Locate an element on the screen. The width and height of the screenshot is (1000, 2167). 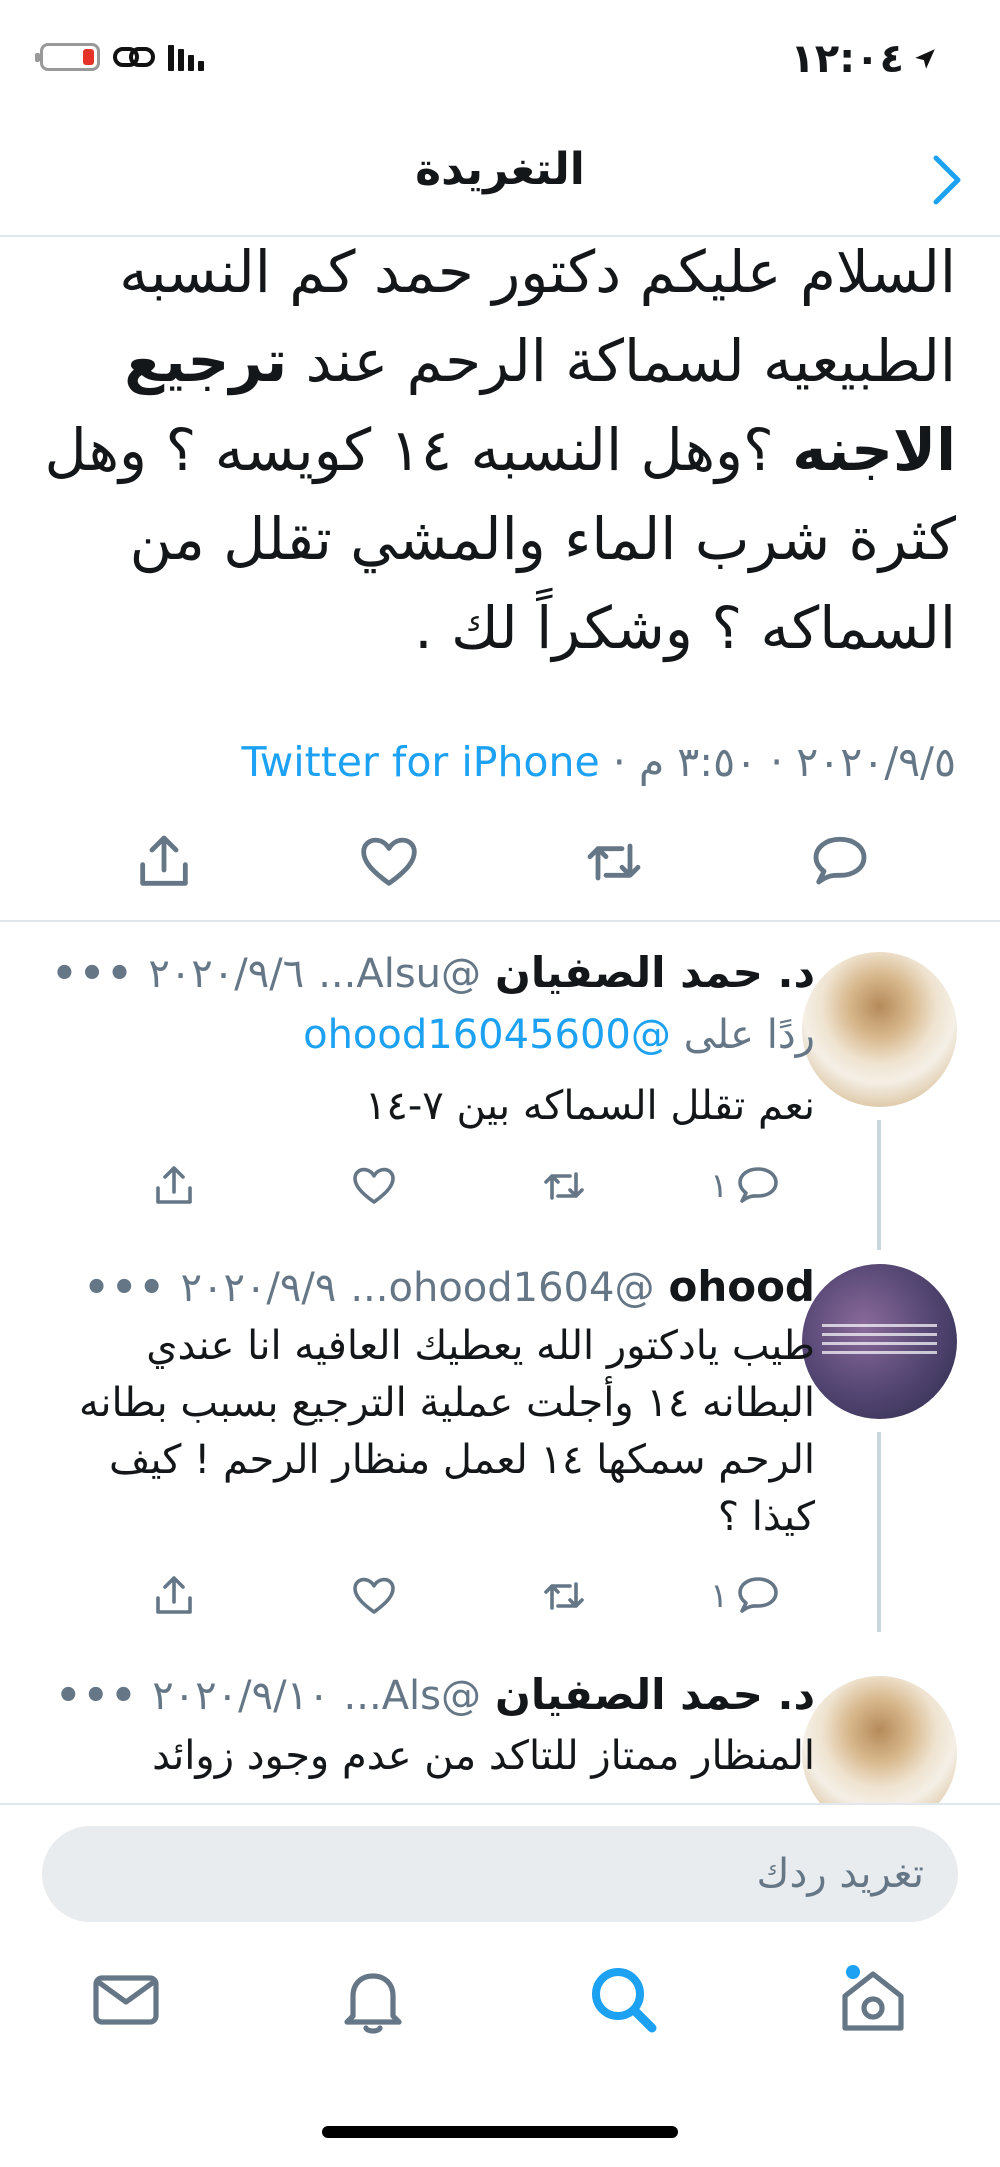
signal-bars-icon is located at coordinates (186, 57).